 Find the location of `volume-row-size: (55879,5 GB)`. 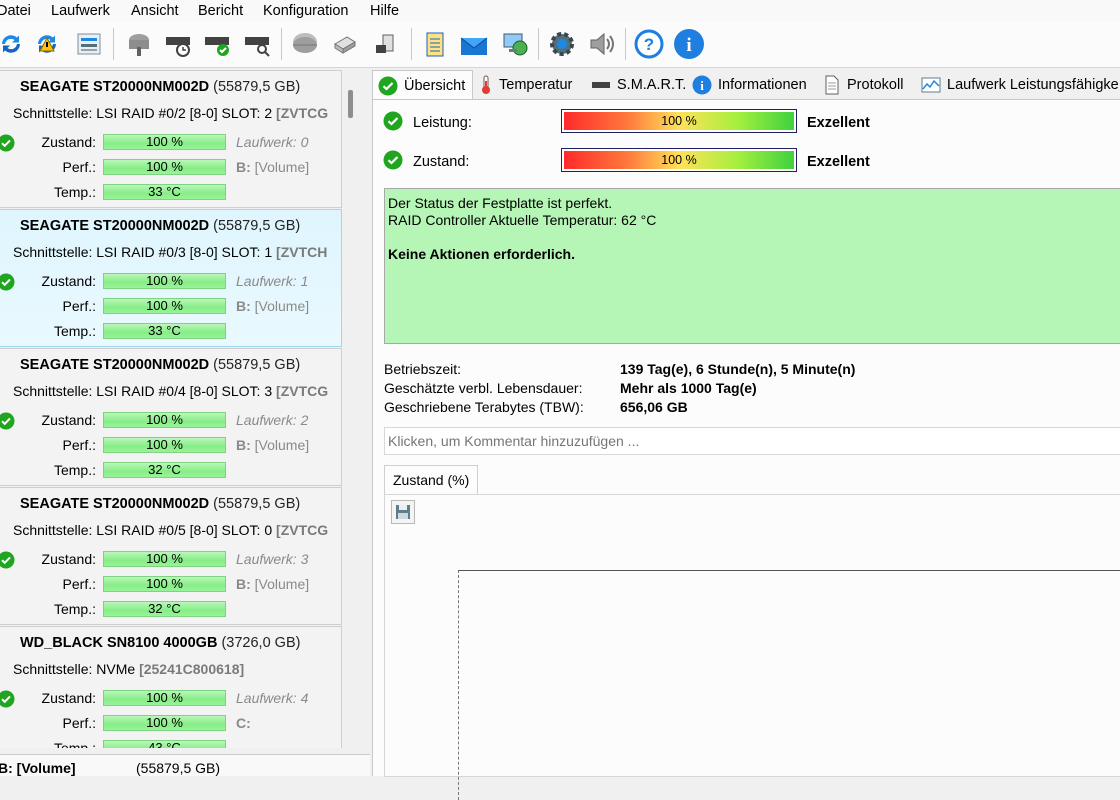

volume-row-size: (55879,5 GB) is located at coordinates (178, 768).